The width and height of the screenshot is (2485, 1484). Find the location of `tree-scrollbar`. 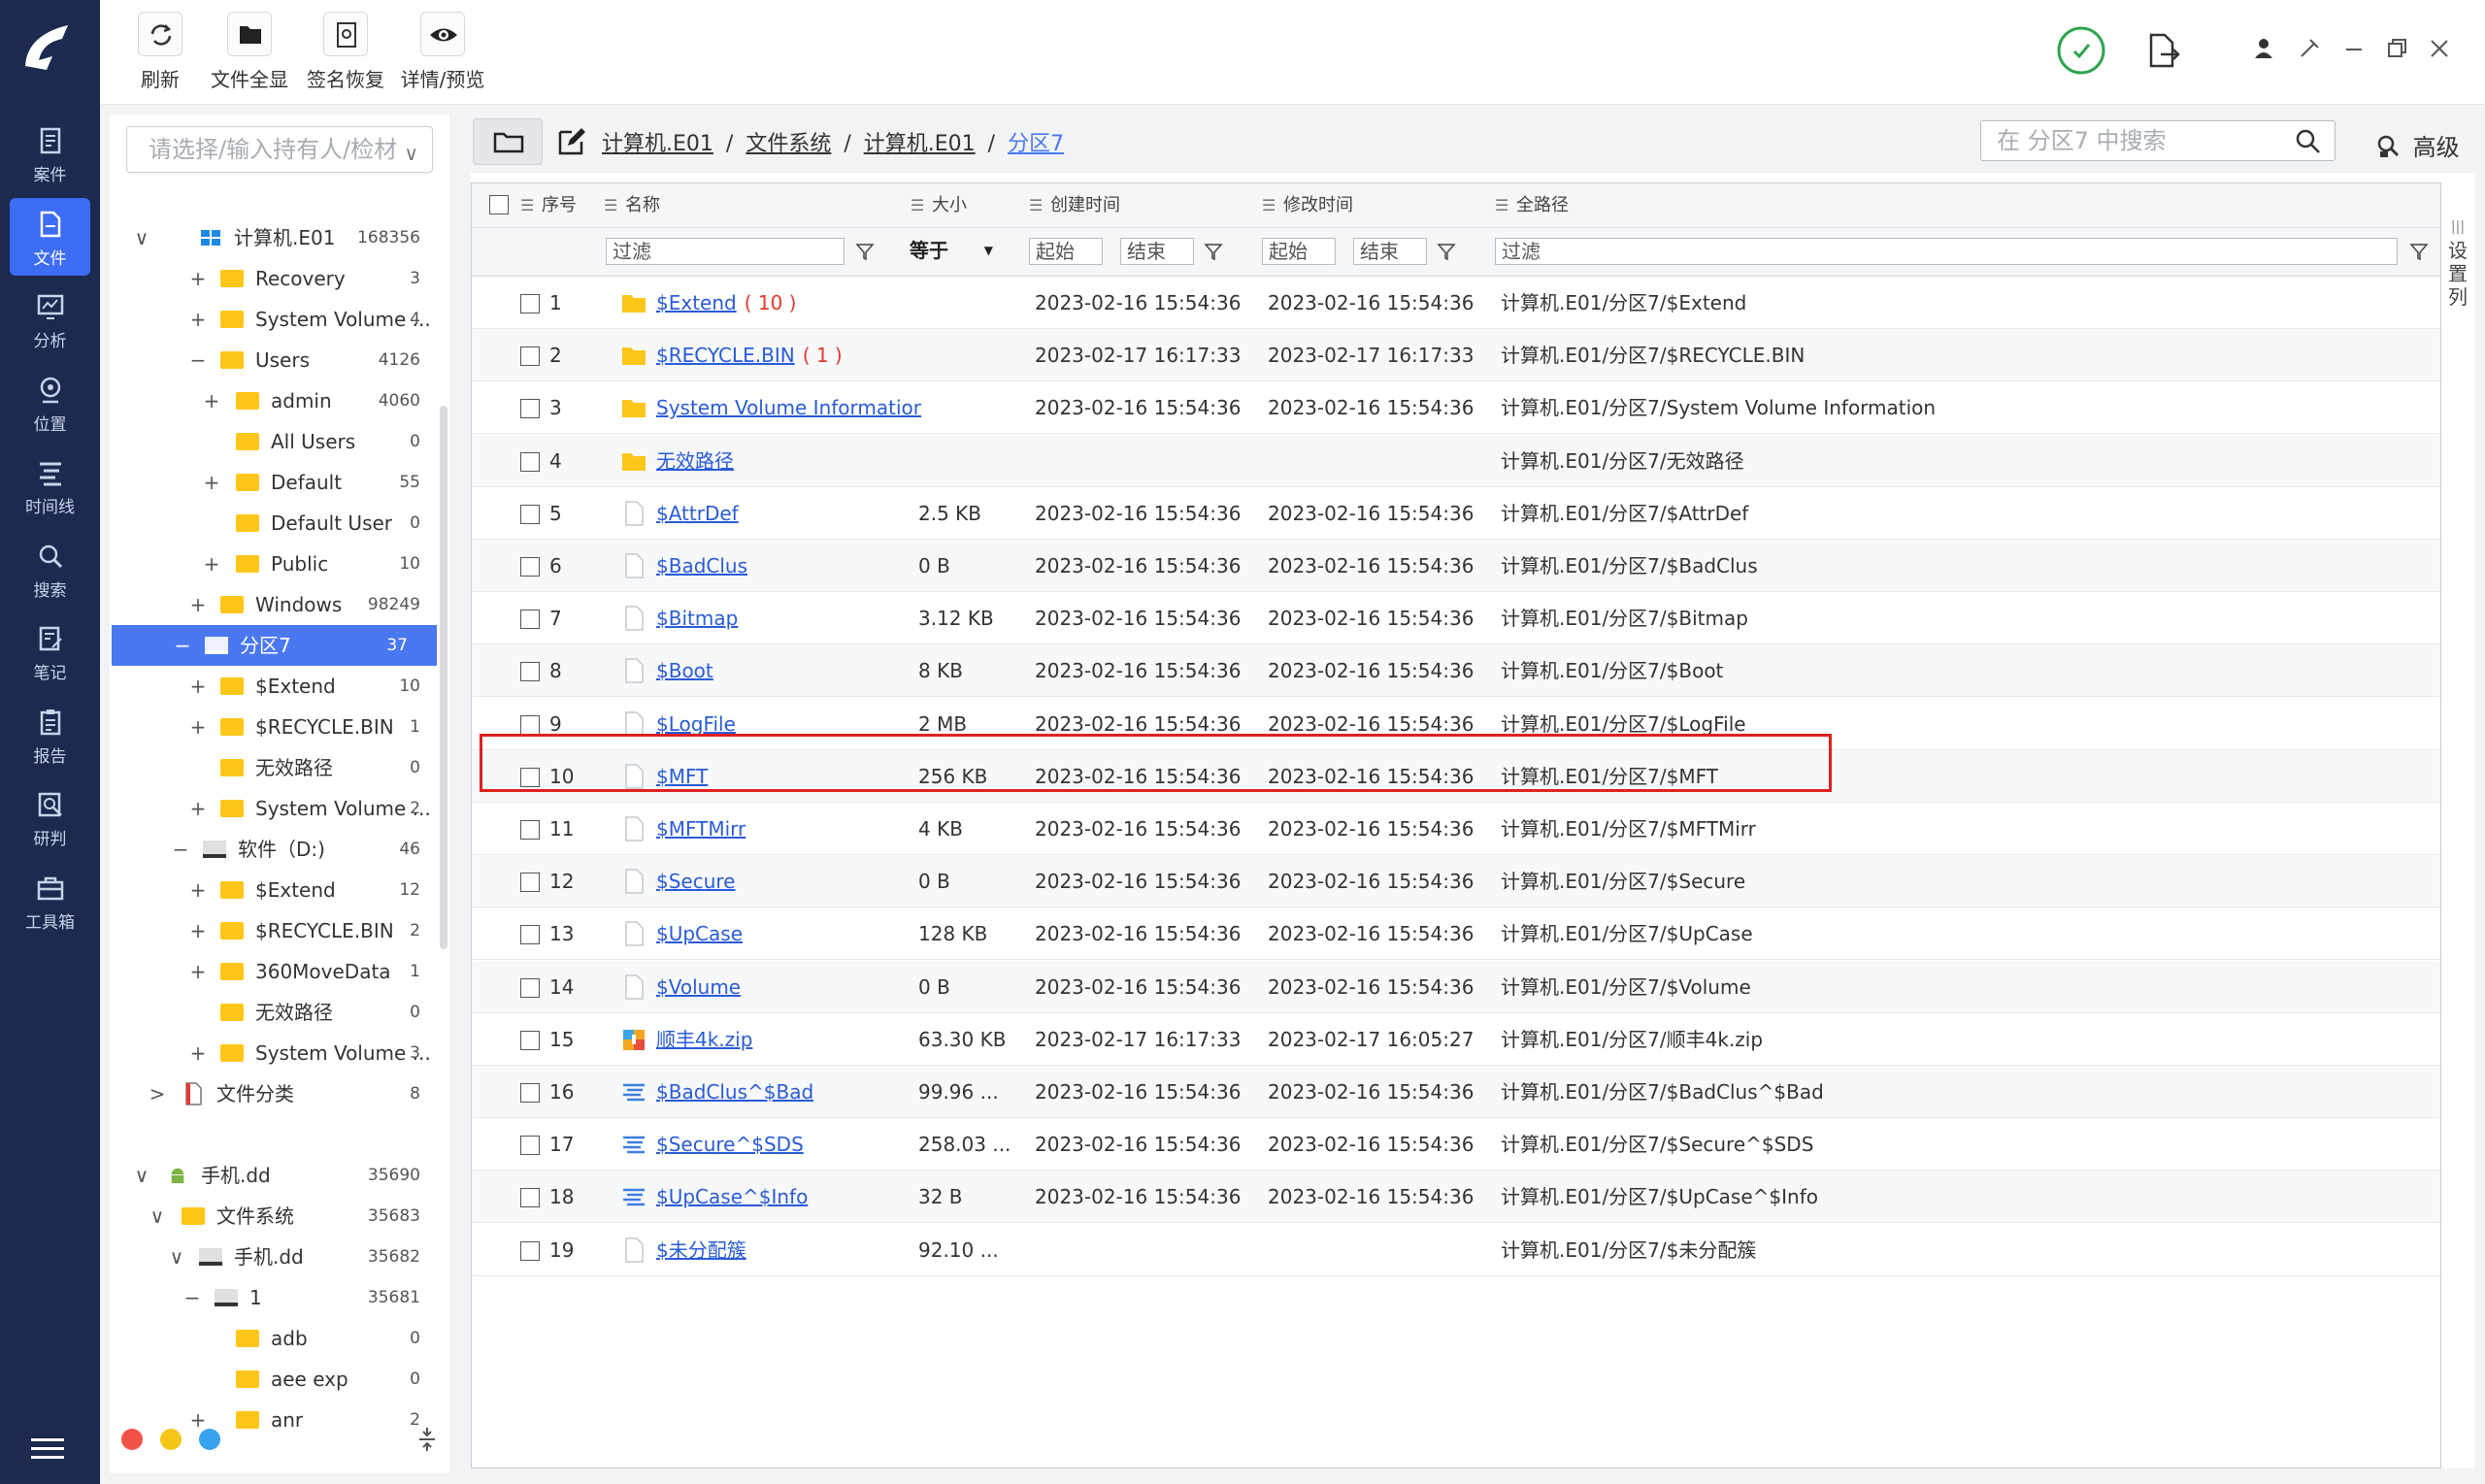

tree-scrollbar is located at coordinates (444, 677).